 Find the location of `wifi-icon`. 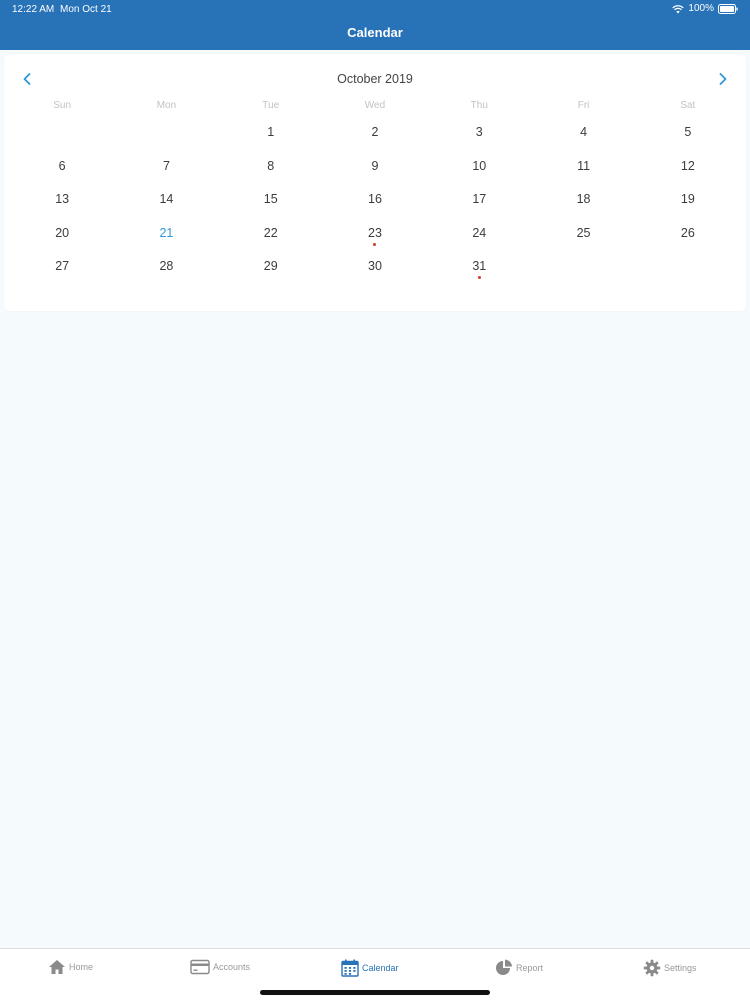

wifi-icon is located at coordinates (678, 8).